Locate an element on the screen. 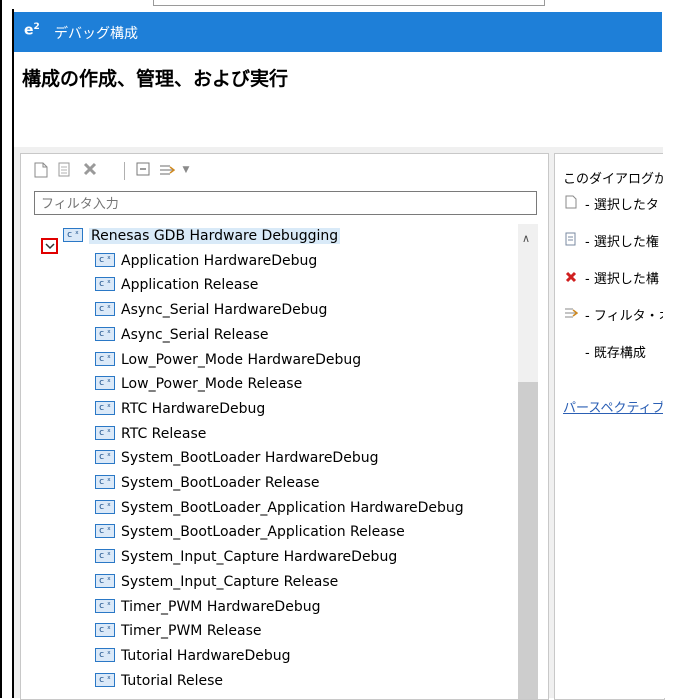 This screenshot has width=683, height=700. tree-item: c ˣ System_BootLoader HardwareDebug is located at coordinates (236, 458).